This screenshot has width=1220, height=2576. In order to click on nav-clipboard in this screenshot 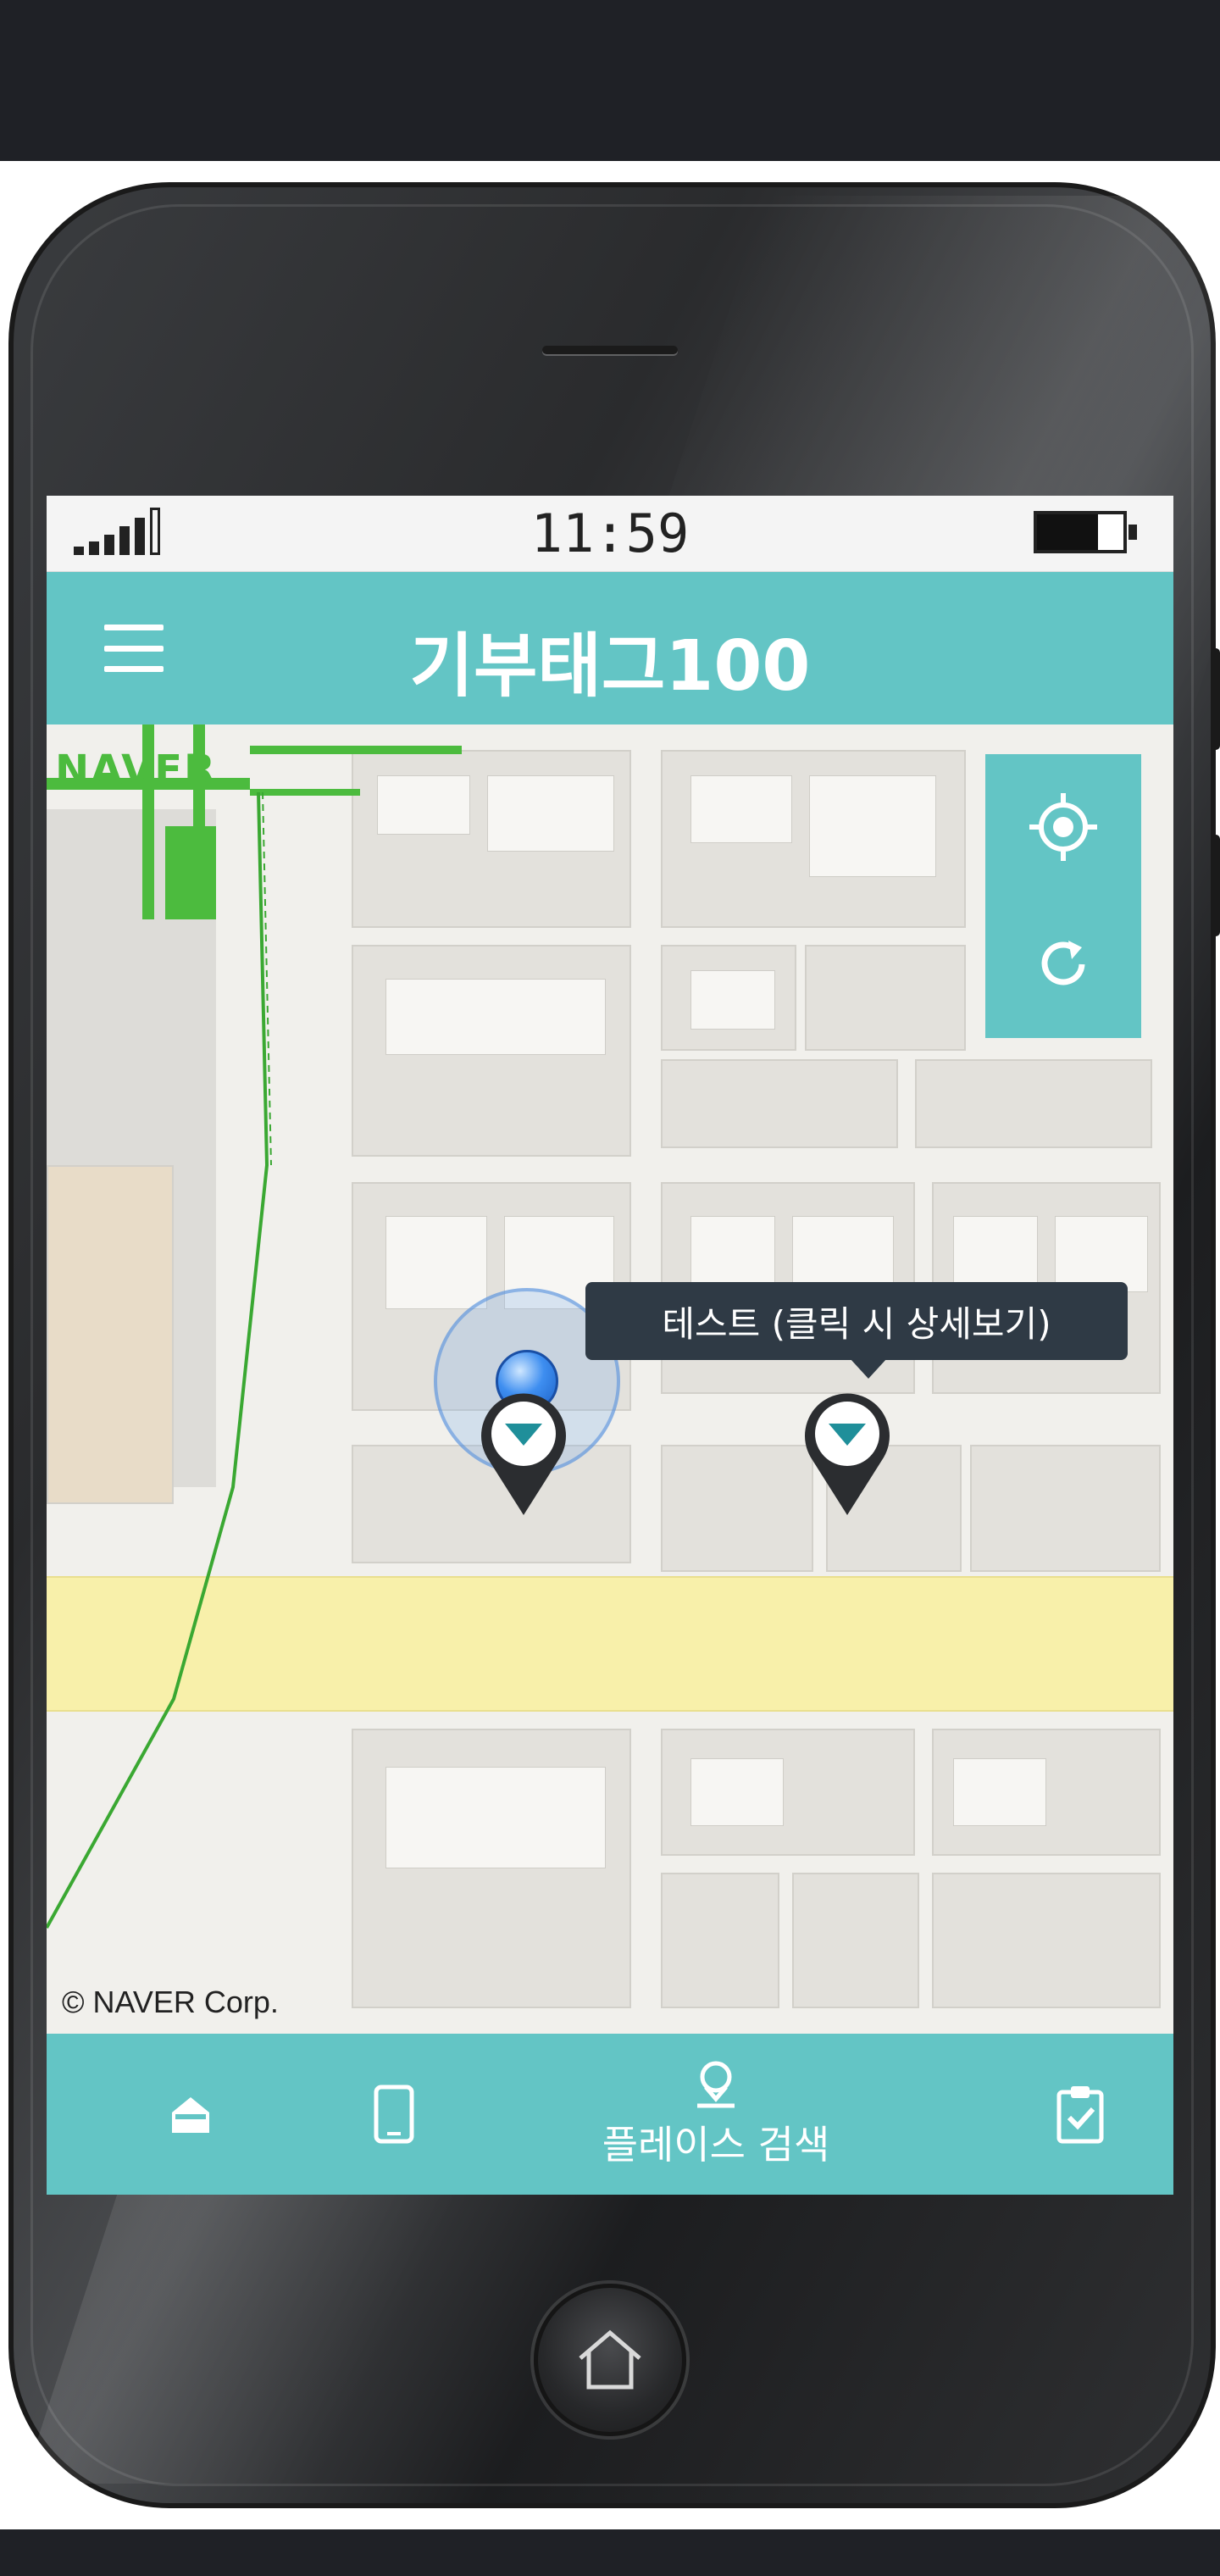, I will do `click(1080, 2114)`.